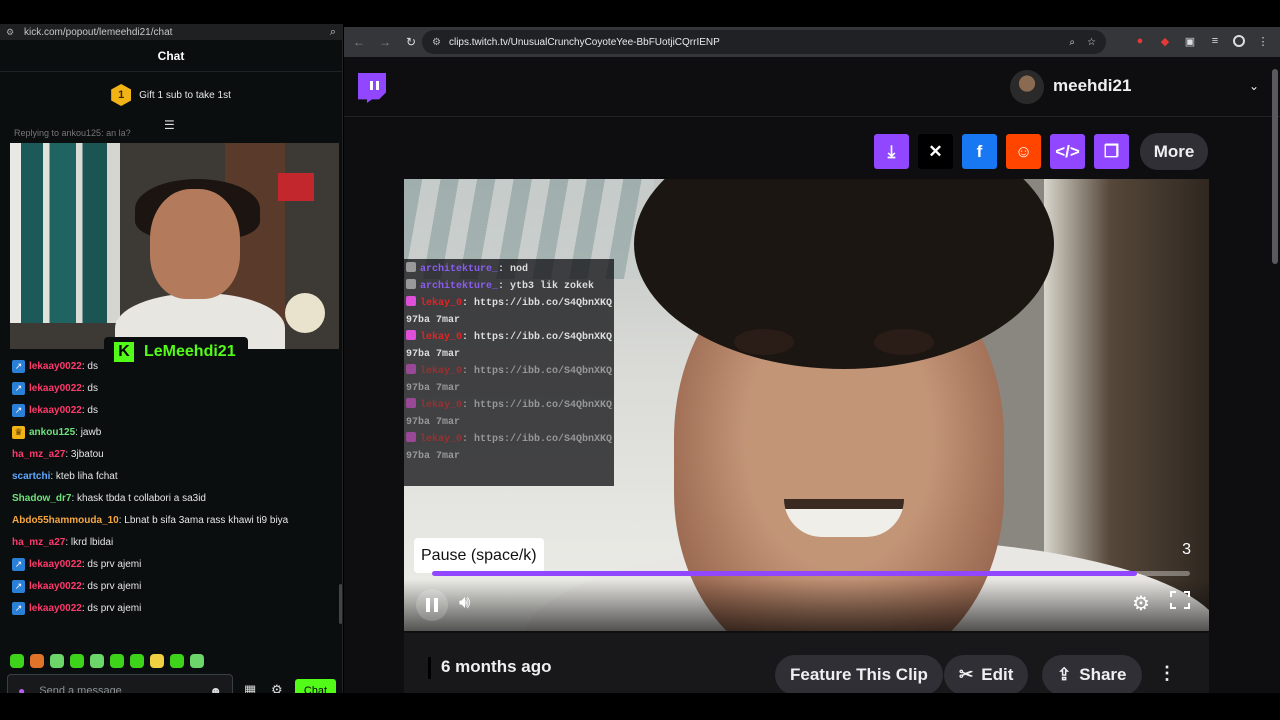 Image resolution: width=1280 pixels, height=720 pixels. Describe the element at coordinates (72, 133) in the screenshot. I see `reply-context: Replying to ankou125: an la?` at that location.